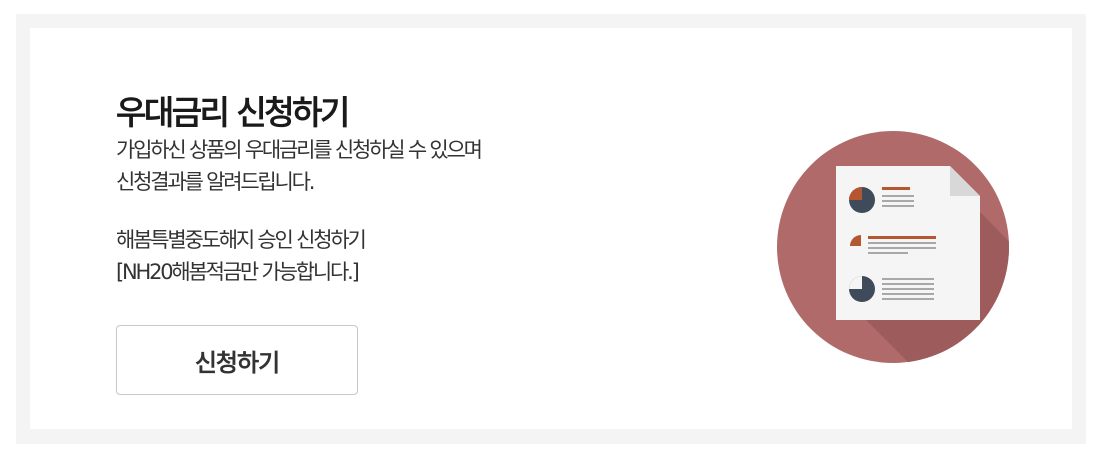  Describe the element at coordinates (215, 182) in the screenshot. I see `description-line-2: 신청결과를 알려드립니다.` at that location.